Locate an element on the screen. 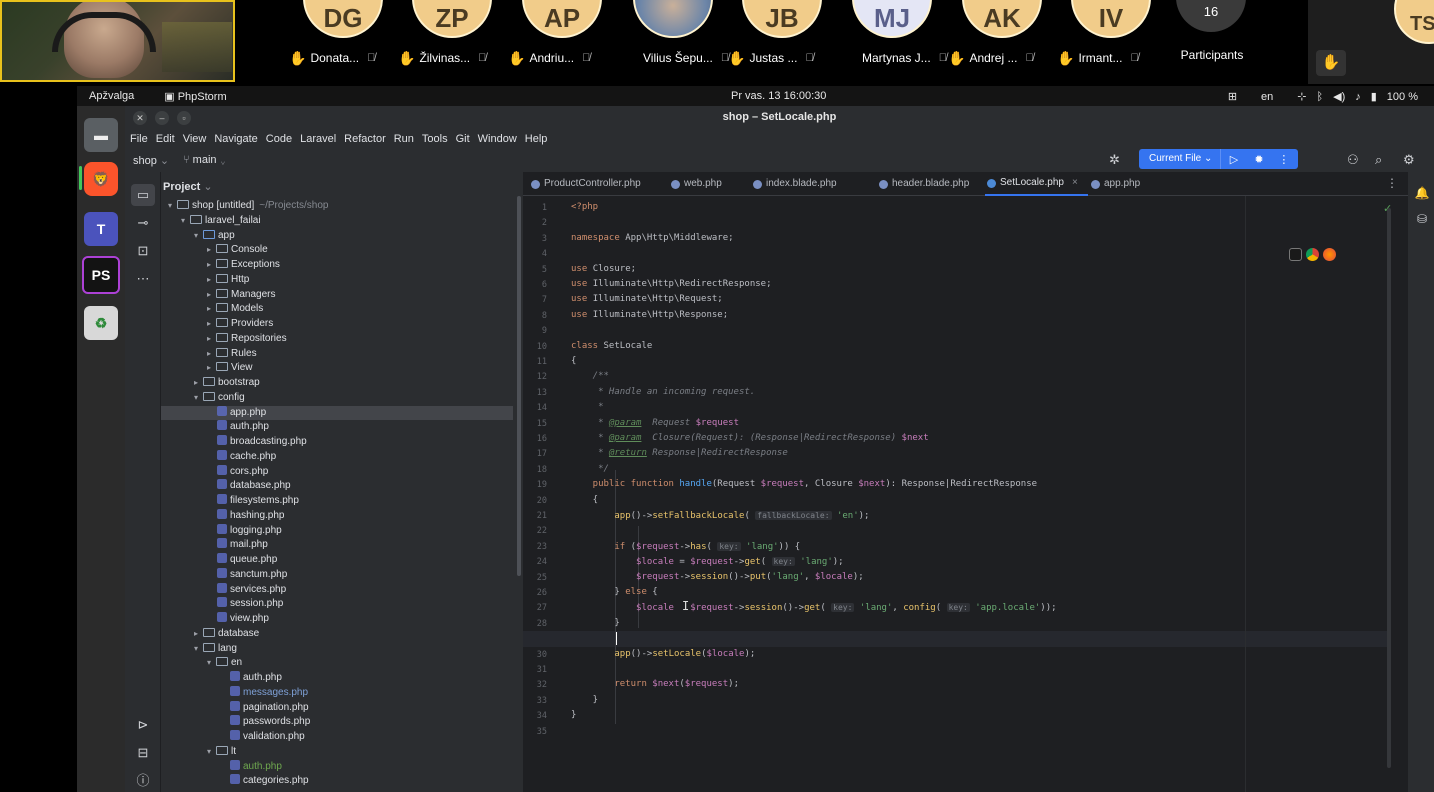 This screenshot has width=1434, height=792. code-line: use Illuminate\Http\Response; is located at coordinates (649, 315).